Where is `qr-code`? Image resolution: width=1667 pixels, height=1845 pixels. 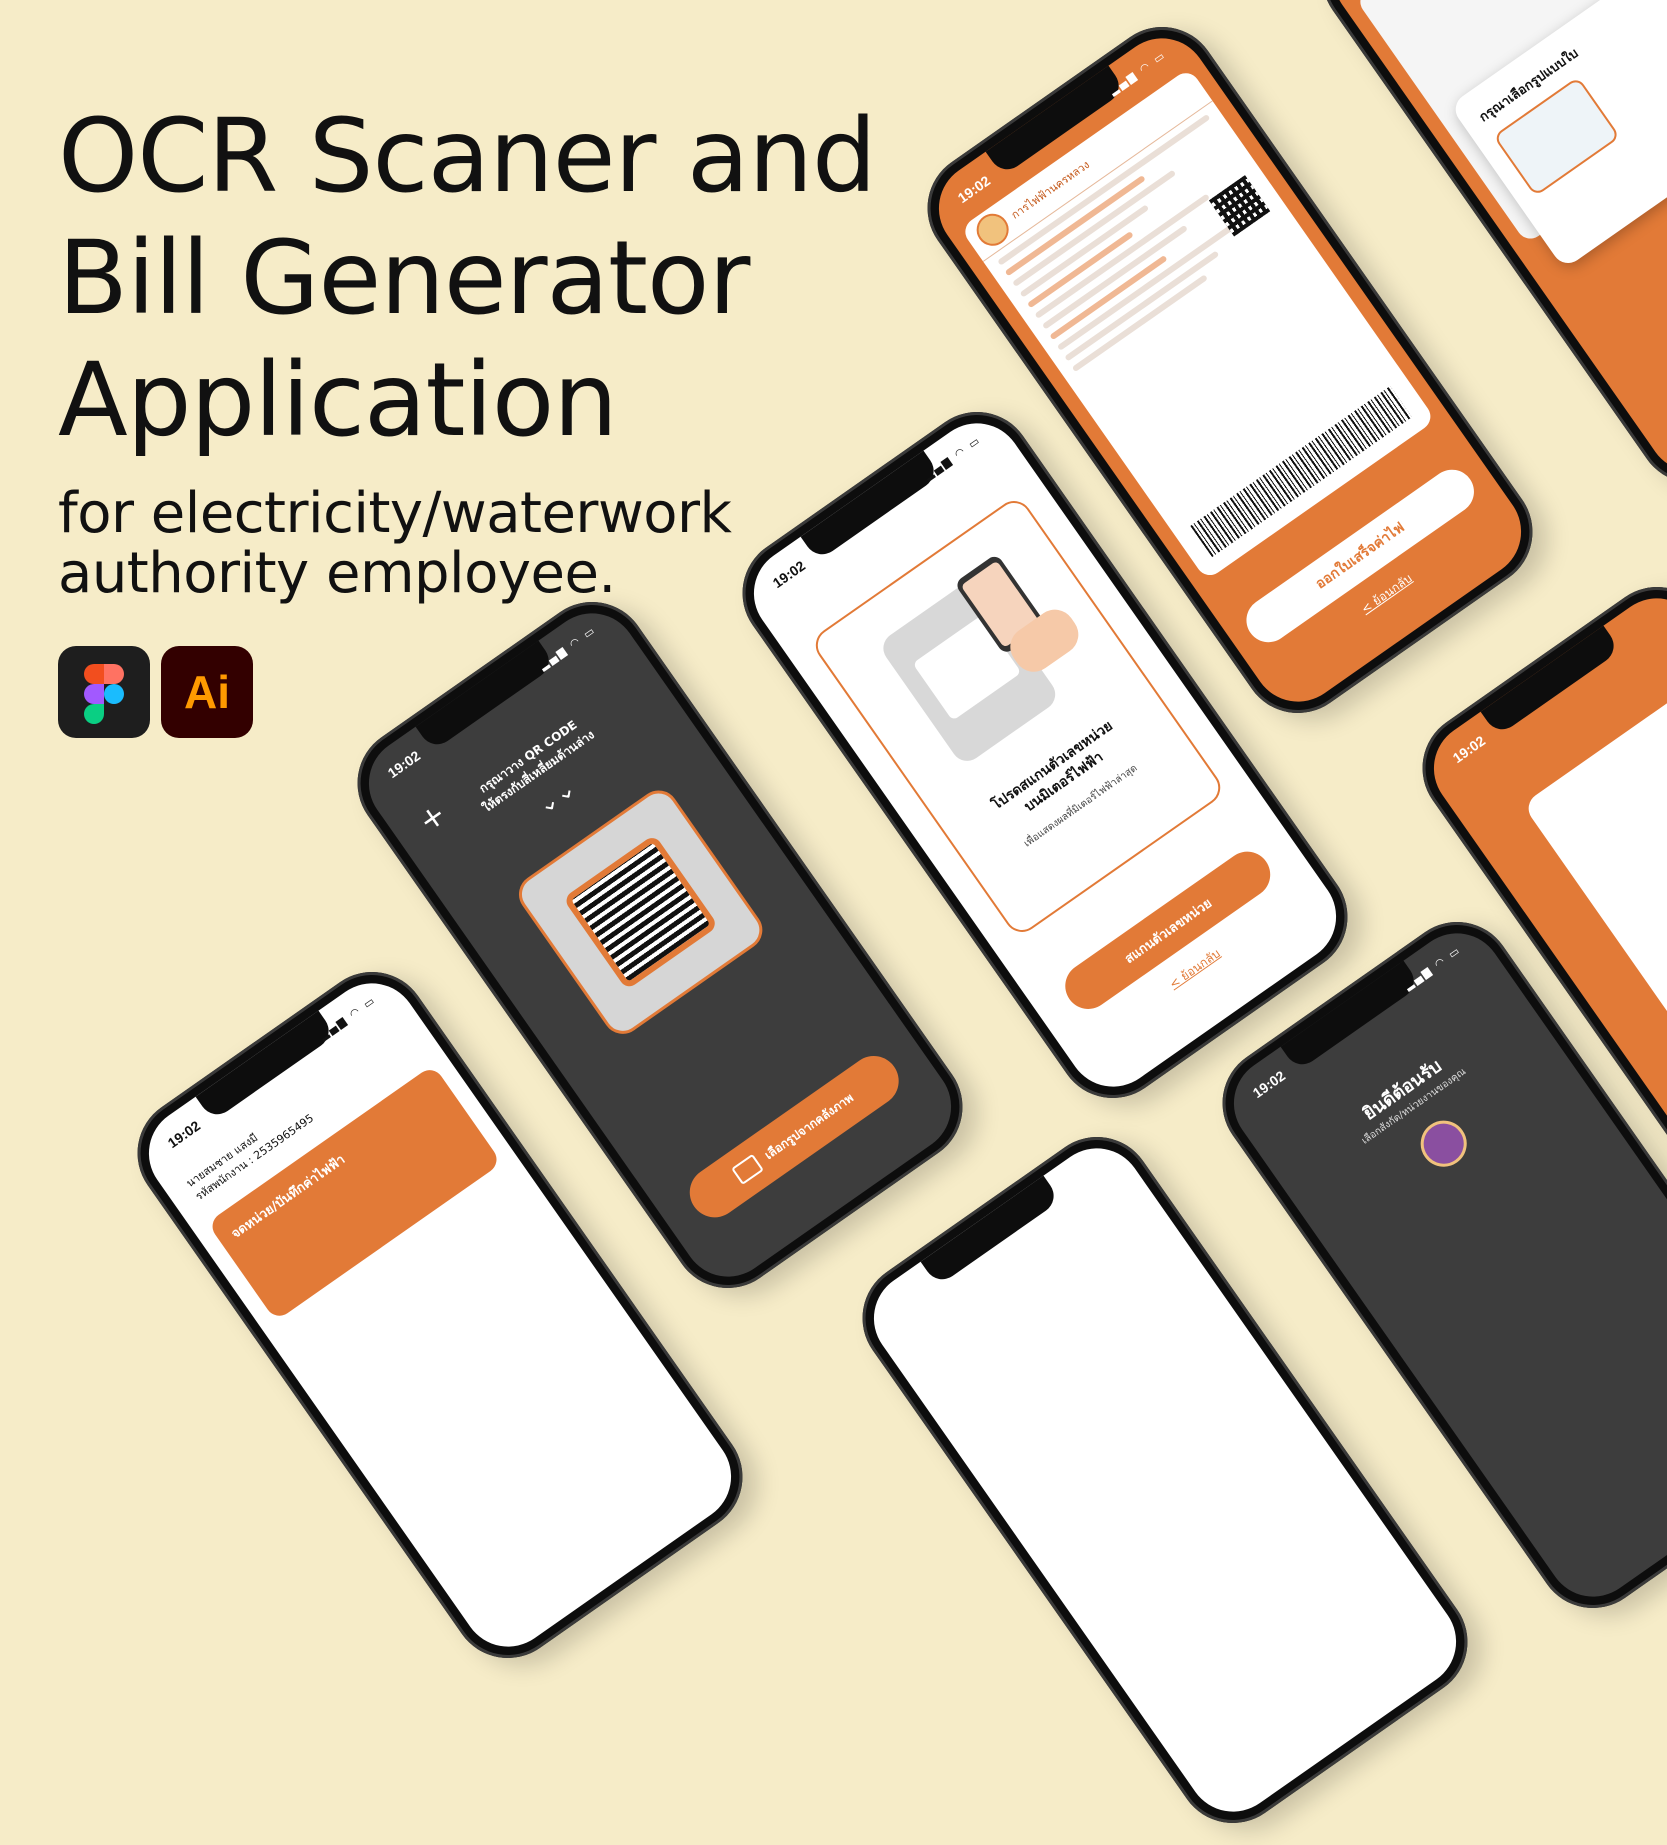 qr-code is located at coordinates (640, 912).